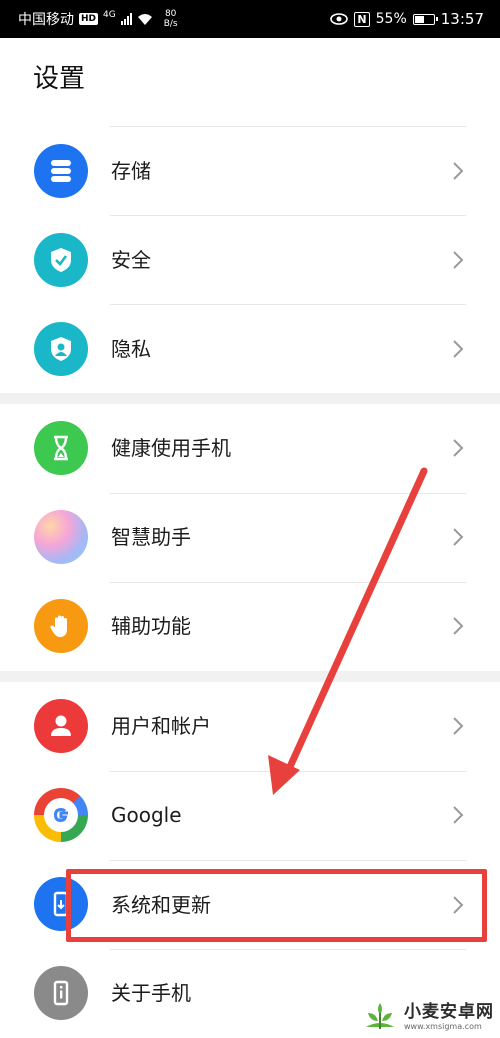 This screenshot has width=500, height=1038. What do you see at coordinates (250, 448) in the screenshot?
I see `settings-item-digital-balance: 健康使用手机` at bounding box center [250, 448].